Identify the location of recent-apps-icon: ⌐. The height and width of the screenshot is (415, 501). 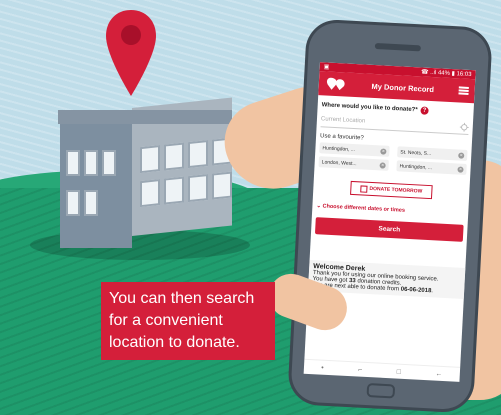
(360, 369).